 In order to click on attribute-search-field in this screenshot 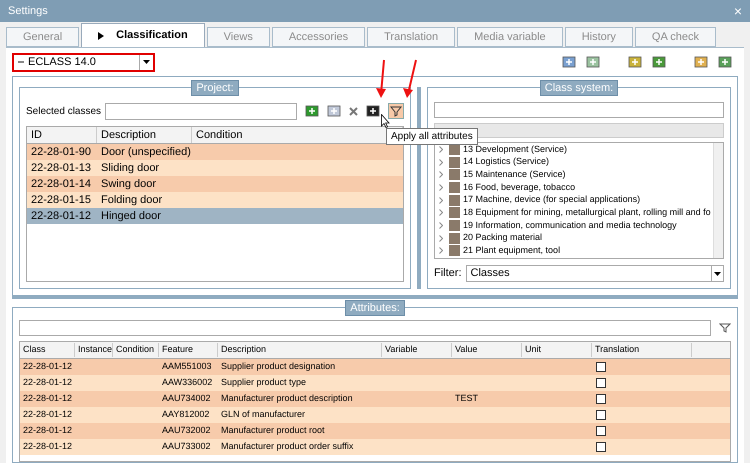, I will do `click(365, 328)`.